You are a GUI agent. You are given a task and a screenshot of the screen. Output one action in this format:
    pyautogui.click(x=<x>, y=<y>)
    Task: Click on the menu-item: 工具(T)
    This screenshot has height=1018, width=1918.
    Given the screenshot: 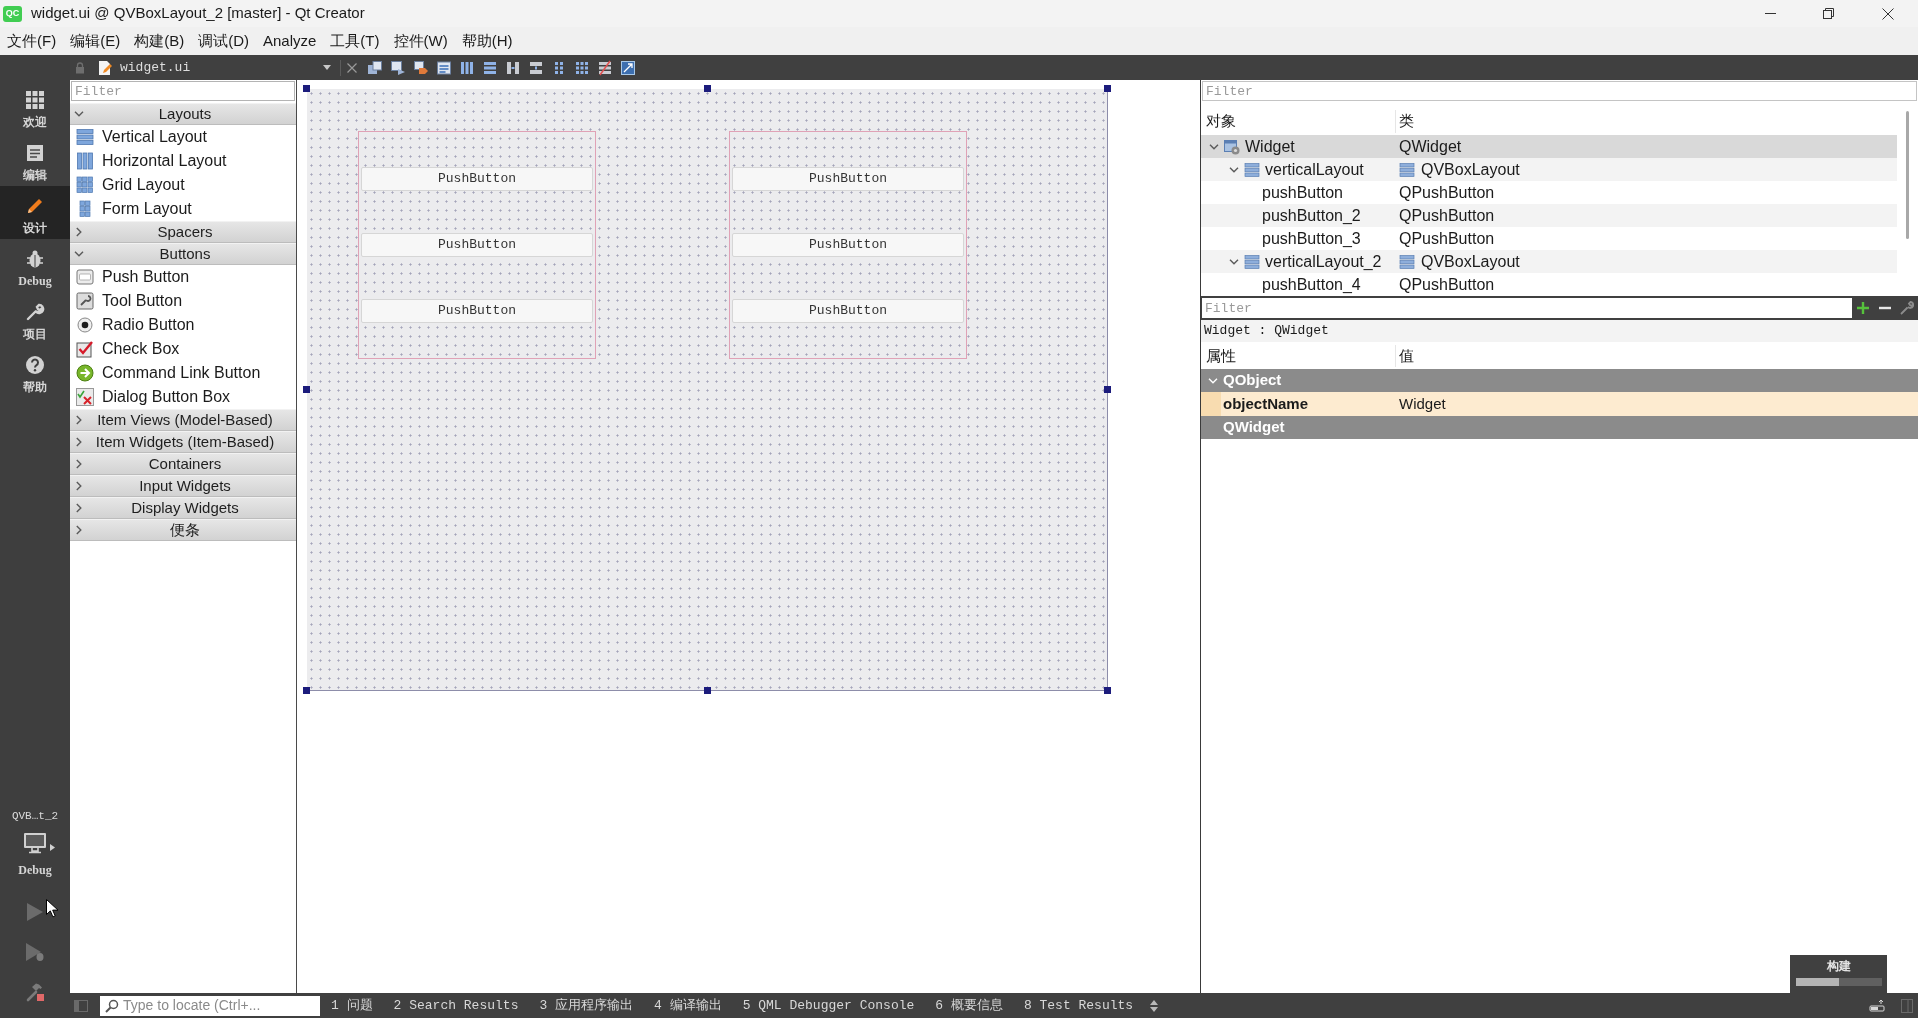 What is the action you would take?
    pyautogui.click(x=355, y=41)
    